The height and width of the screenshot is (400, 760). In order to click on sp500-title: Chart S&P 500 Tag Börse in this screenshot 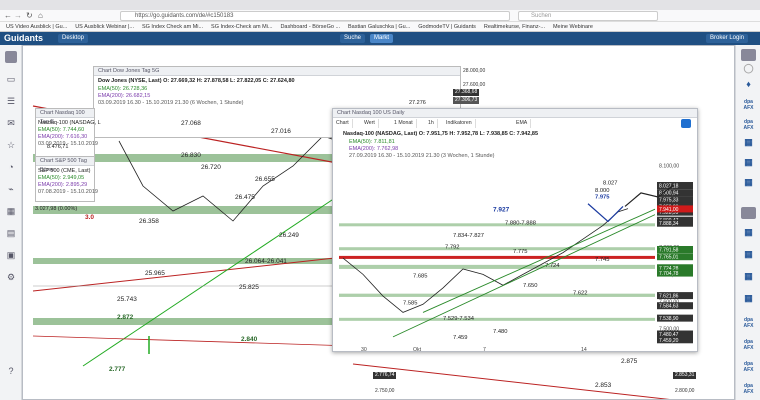, I will do `click(65, 165)`.